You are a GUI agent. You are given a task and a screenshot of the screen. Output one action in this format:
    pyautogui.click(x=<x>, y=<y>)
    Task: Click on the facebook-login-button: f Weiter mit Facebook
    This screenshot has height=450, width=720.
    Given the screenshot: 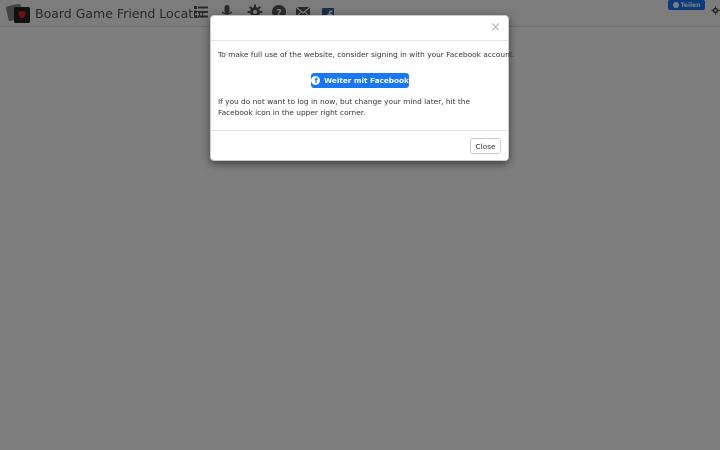 What is the action you would take?
    pyautogui.click(x=360, y=80)
    